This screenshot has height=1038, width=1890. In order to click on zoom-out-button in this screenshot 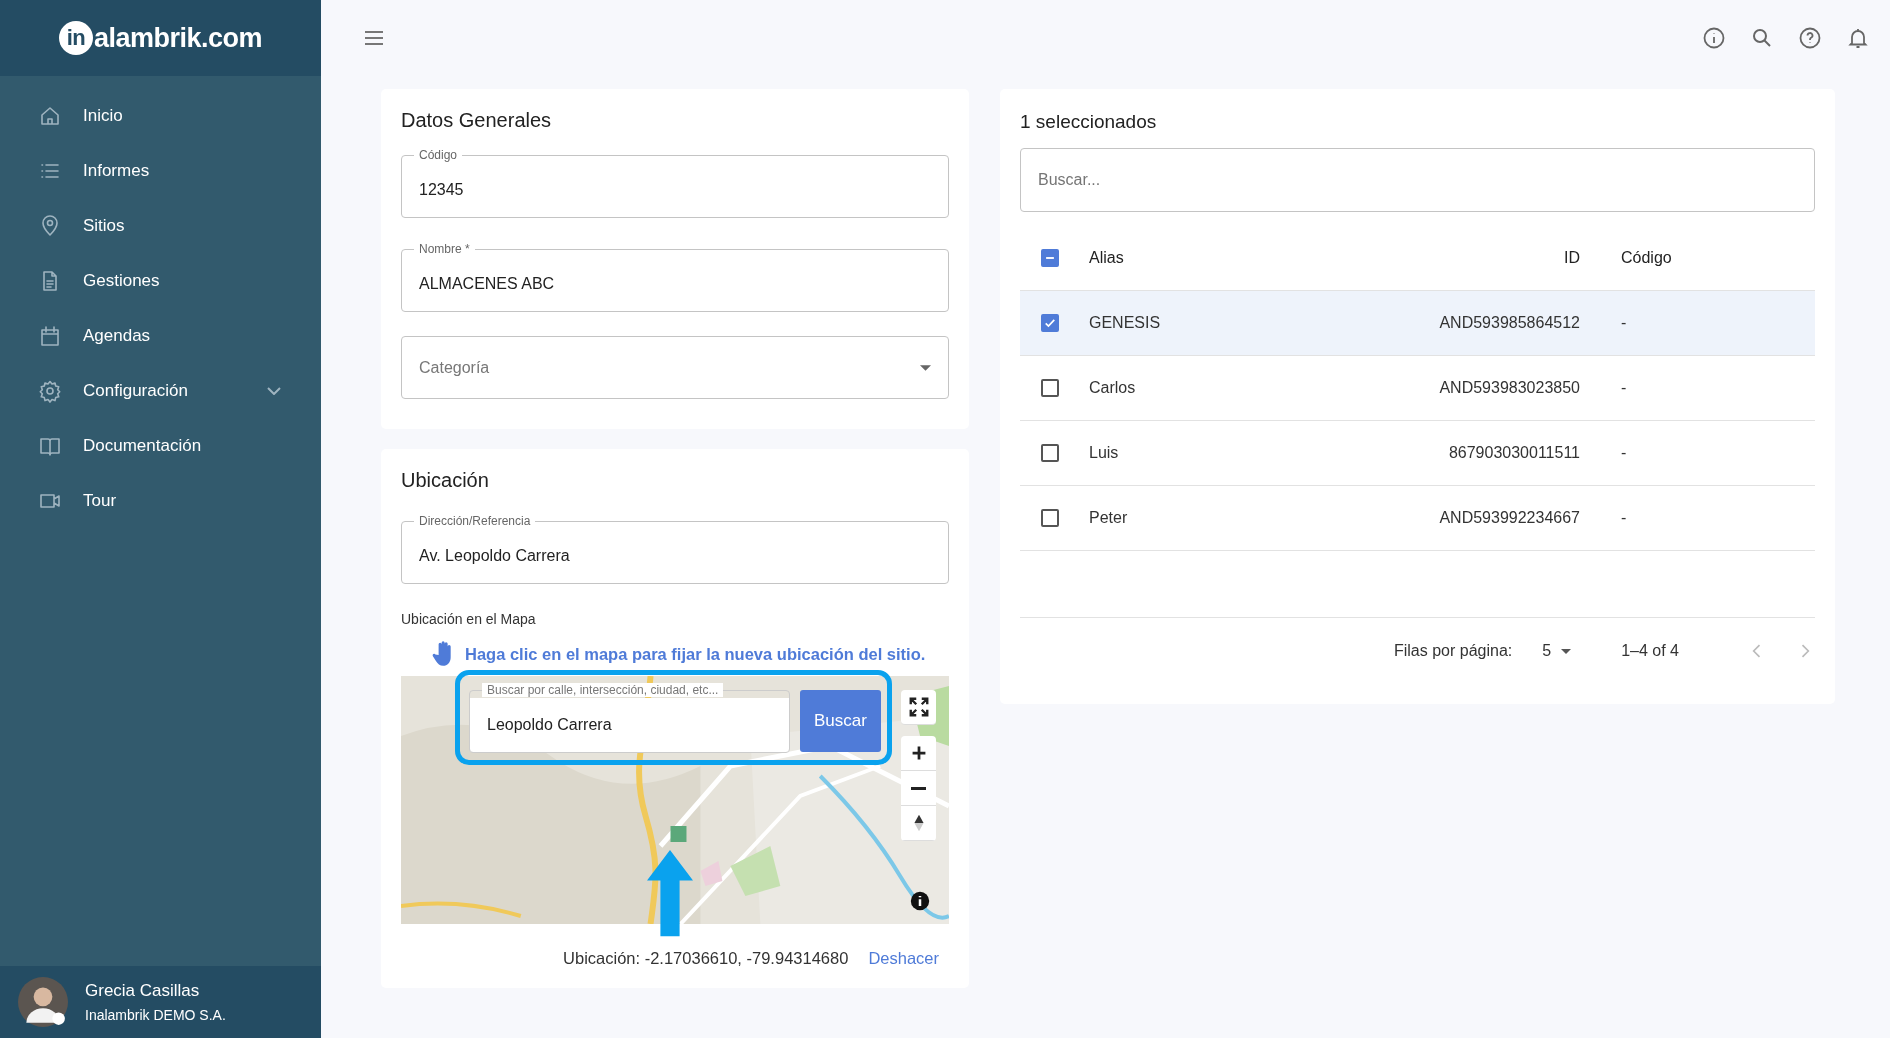, I will do `click(918, 788)`.